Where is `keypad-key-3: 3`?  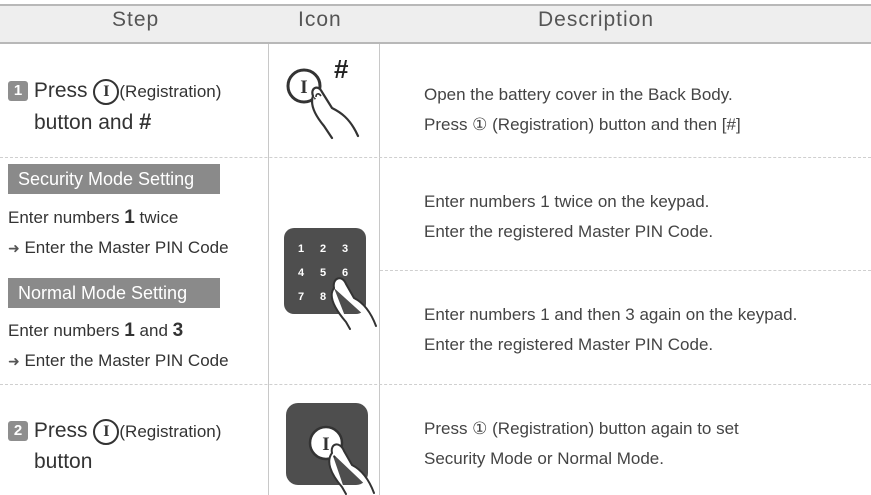
keypad-key-3: 3 is located at coordinates (345, 249).